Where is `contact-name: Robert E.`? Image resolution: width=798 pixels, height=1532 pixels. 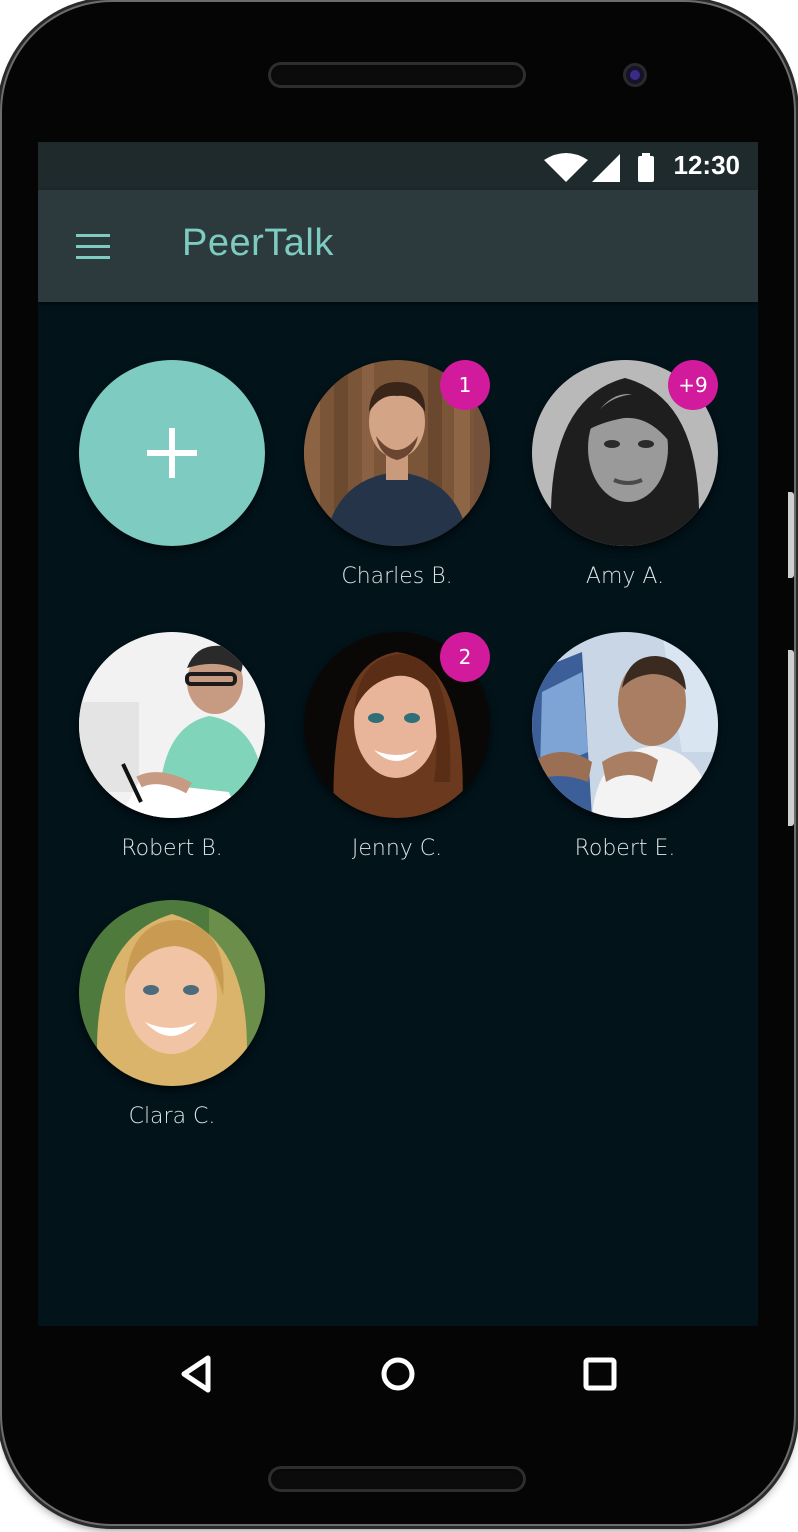 contact-name: Robert E. is located at coordinates (625, 848).